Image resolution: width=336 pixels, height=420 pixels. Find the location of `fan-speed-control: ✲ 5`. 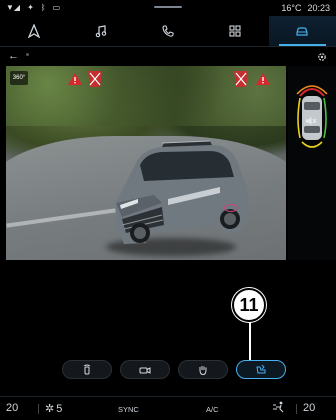

fan-speed-control: ✲ 5 is located at coordinates (54, 409).